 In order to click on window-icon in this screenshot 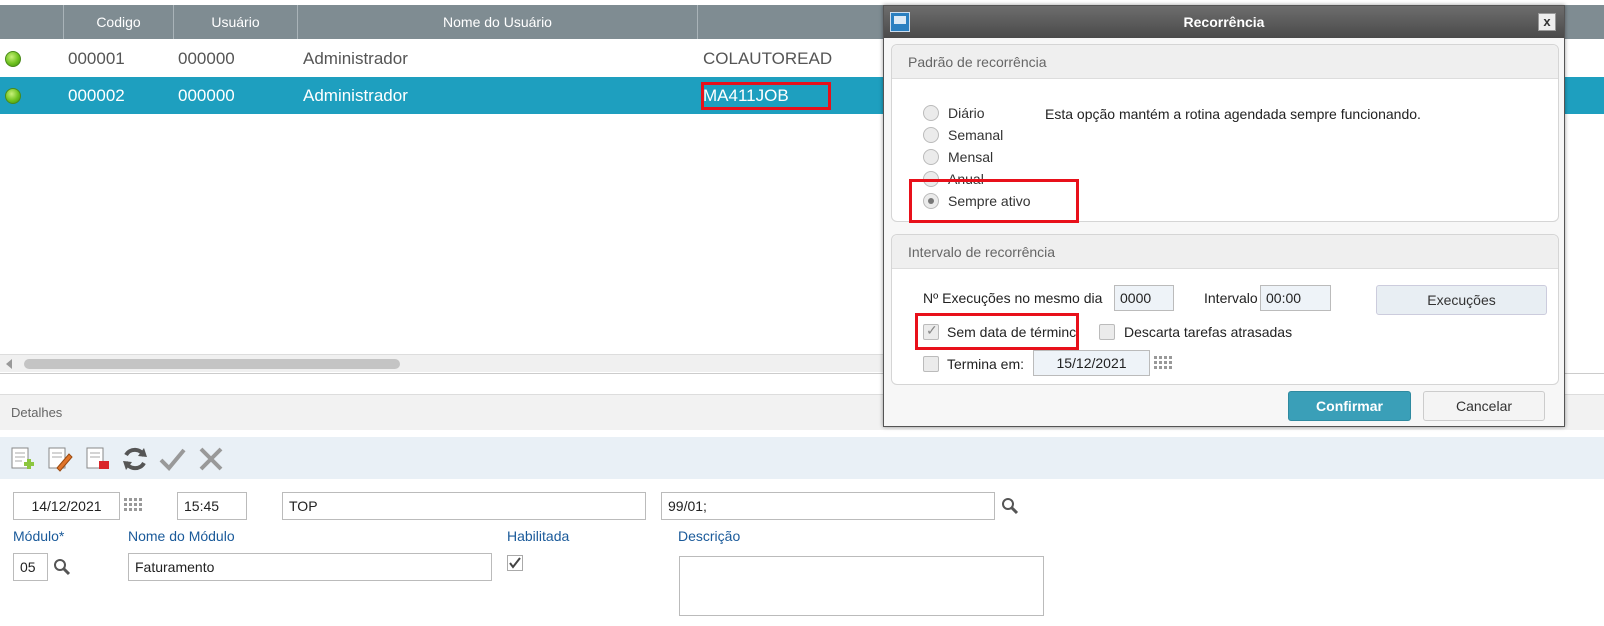, I will do `click(900, 22)`.